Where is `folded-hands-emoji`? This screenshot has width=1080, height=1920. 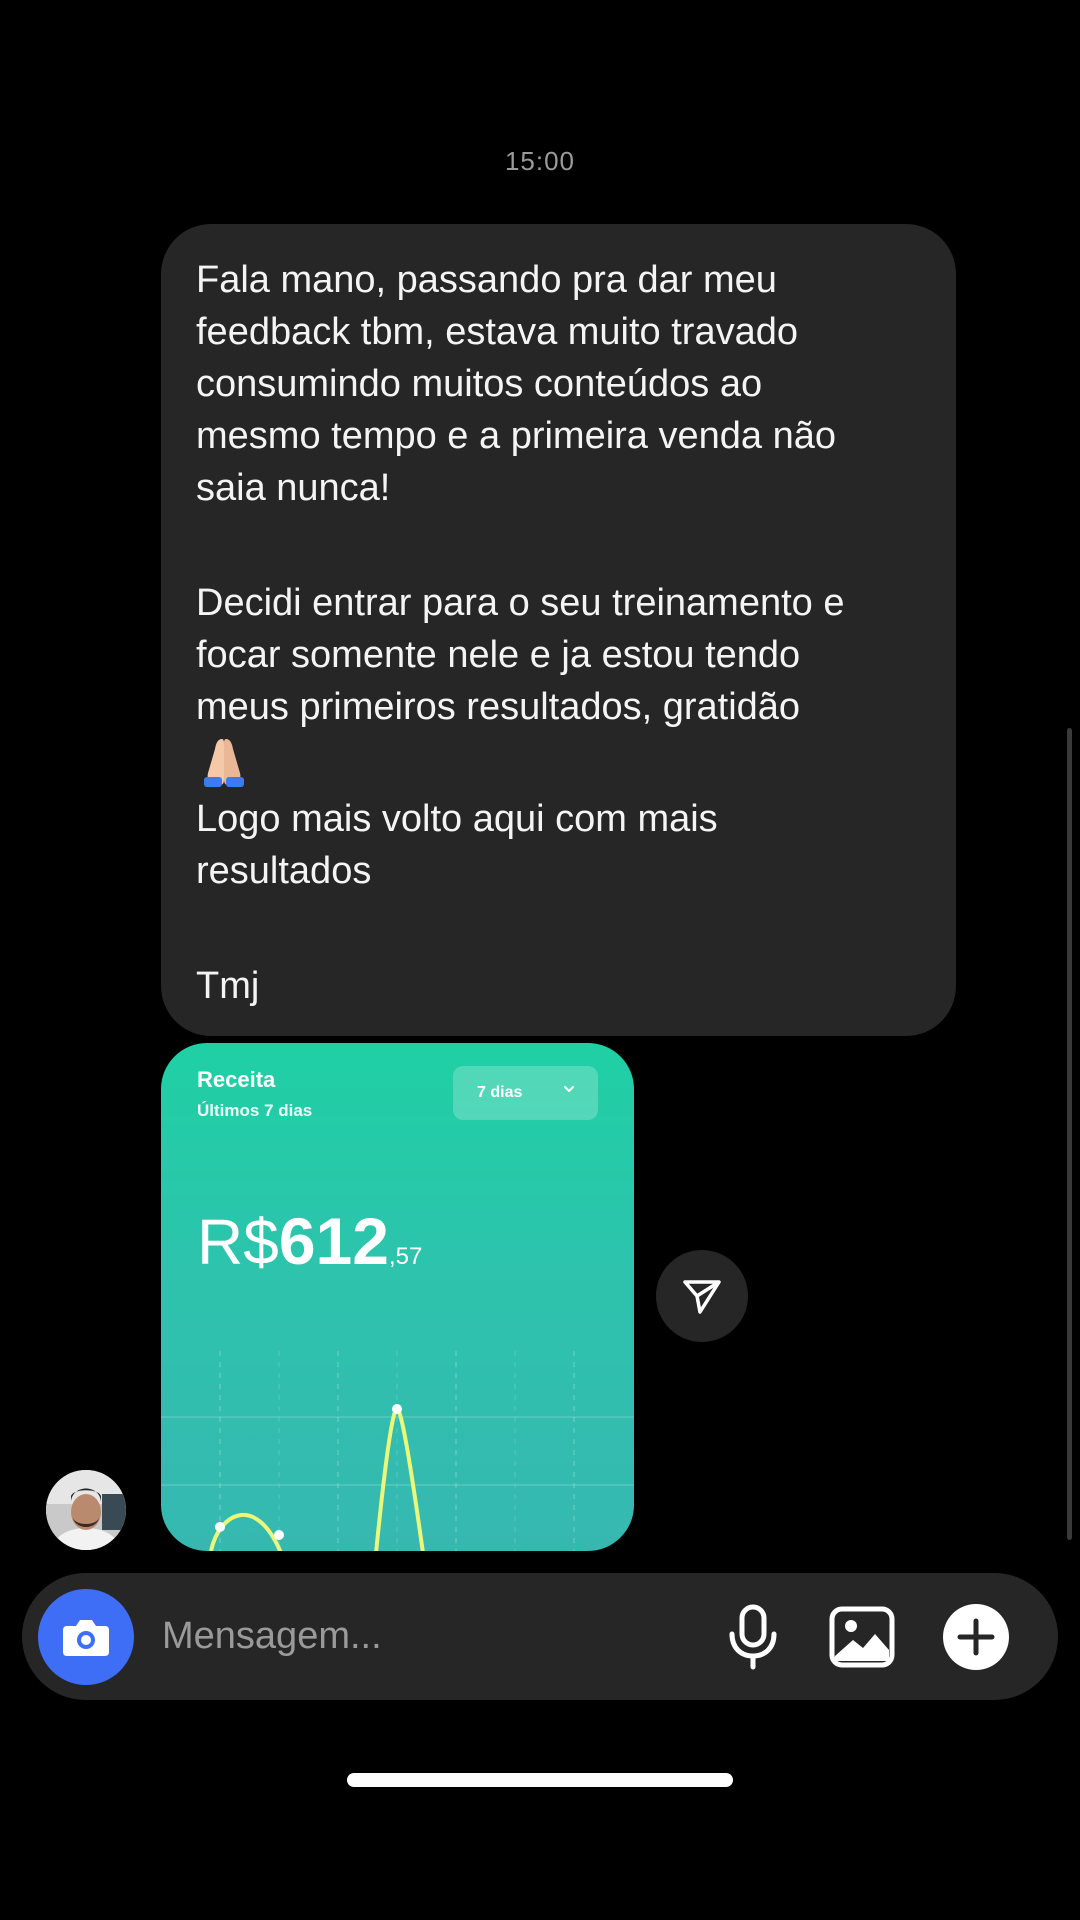 folded-hands-emoji is located at coordinates (224, 763).